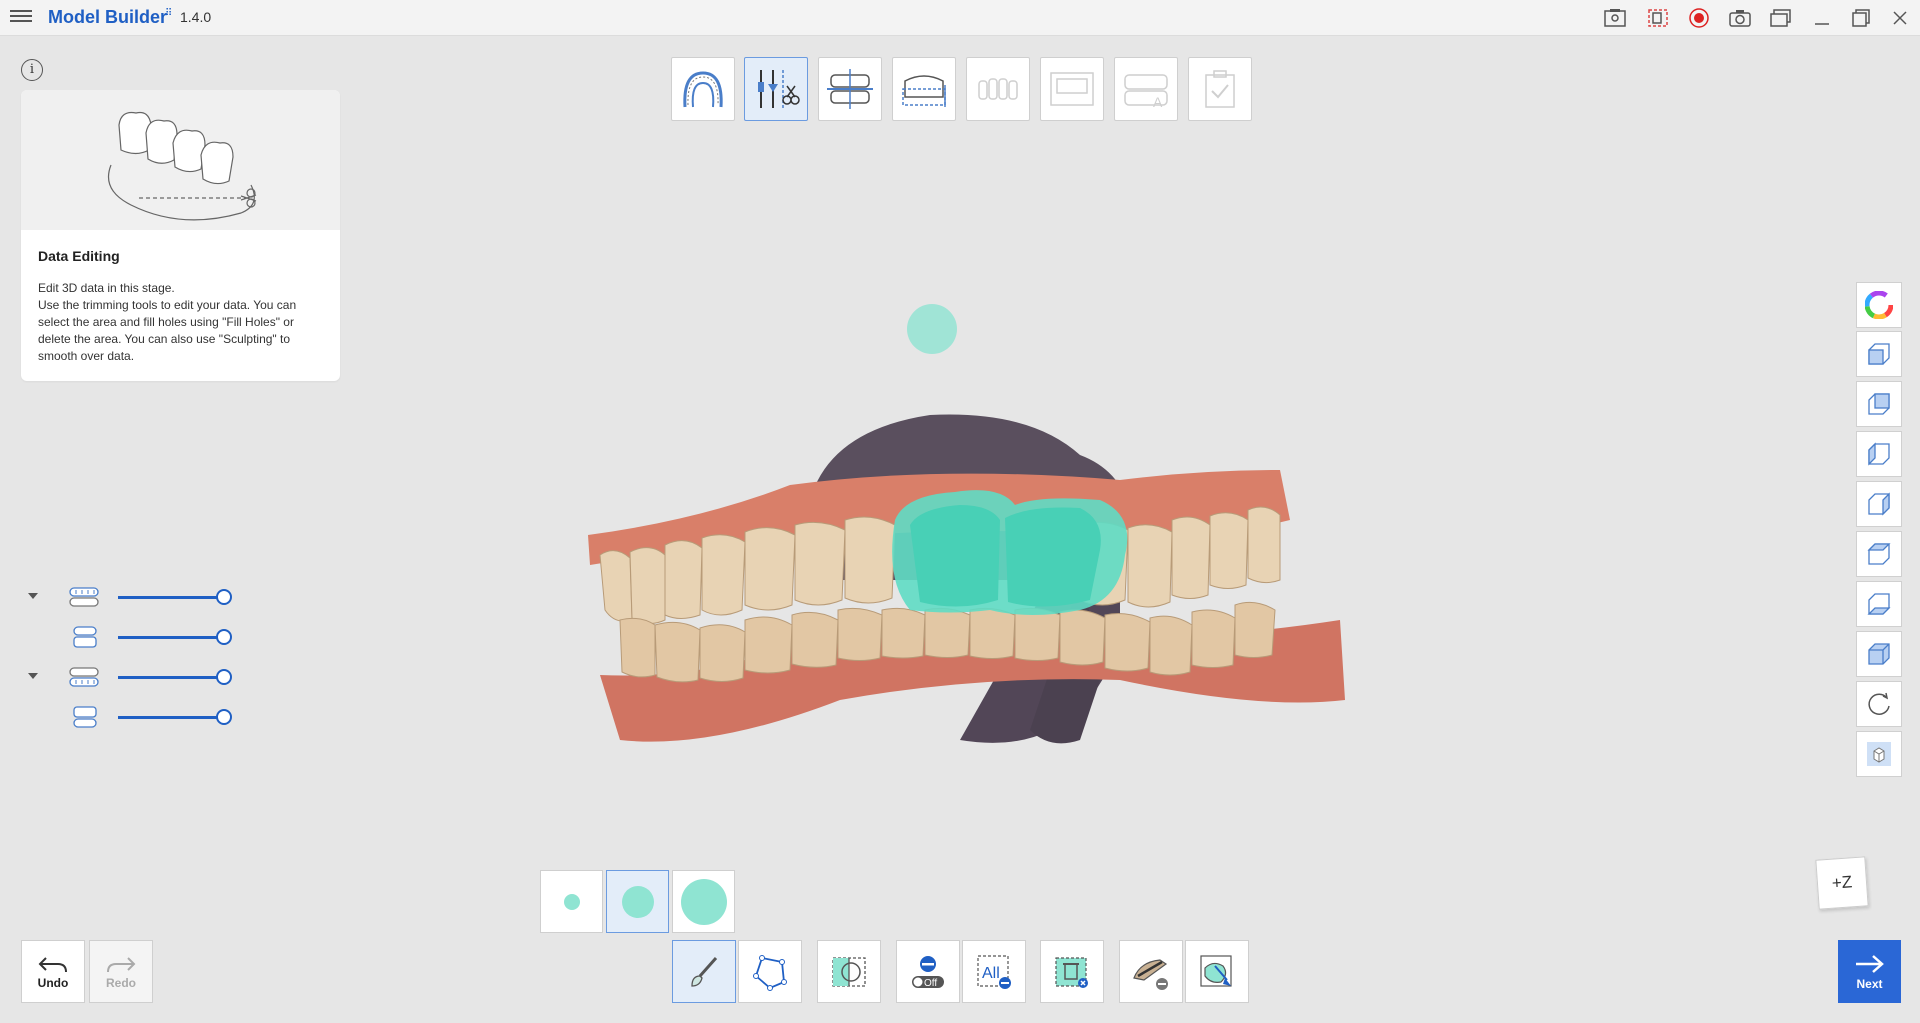  What do you see at coordinates (84, 637) in the screenshot?
I see `upper-model-icon` at bounding box center [84, 637].